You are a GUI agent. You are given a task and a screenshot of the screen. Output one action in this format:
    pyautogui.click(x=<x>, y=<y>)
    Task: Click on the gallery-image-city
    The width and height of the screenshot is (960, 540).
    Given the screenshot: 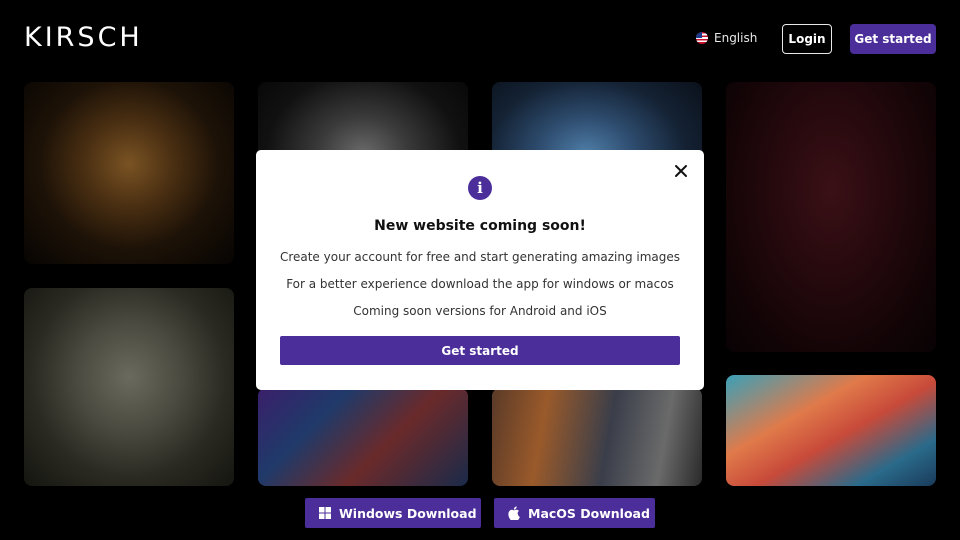 What is the action you would take?
    pyautogui.click(x=597, y=437)
    